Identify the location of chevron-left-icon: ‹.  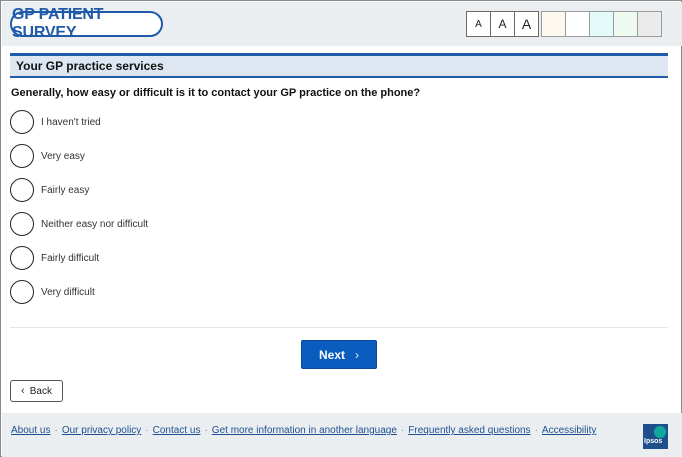
(23, 391).